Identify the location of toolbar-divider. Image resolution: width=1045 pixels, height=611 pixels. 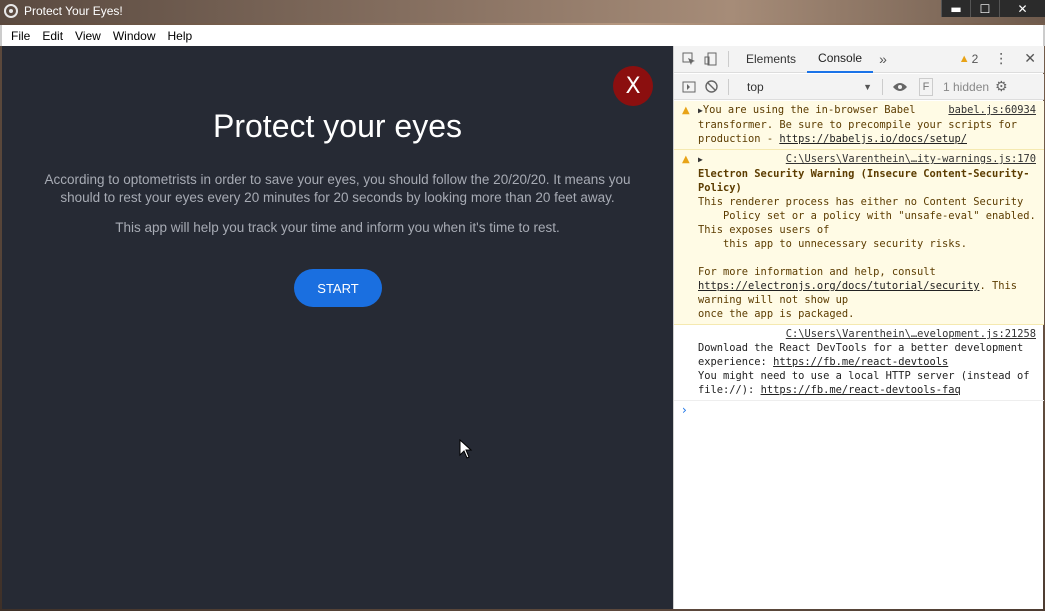
(728, 59).